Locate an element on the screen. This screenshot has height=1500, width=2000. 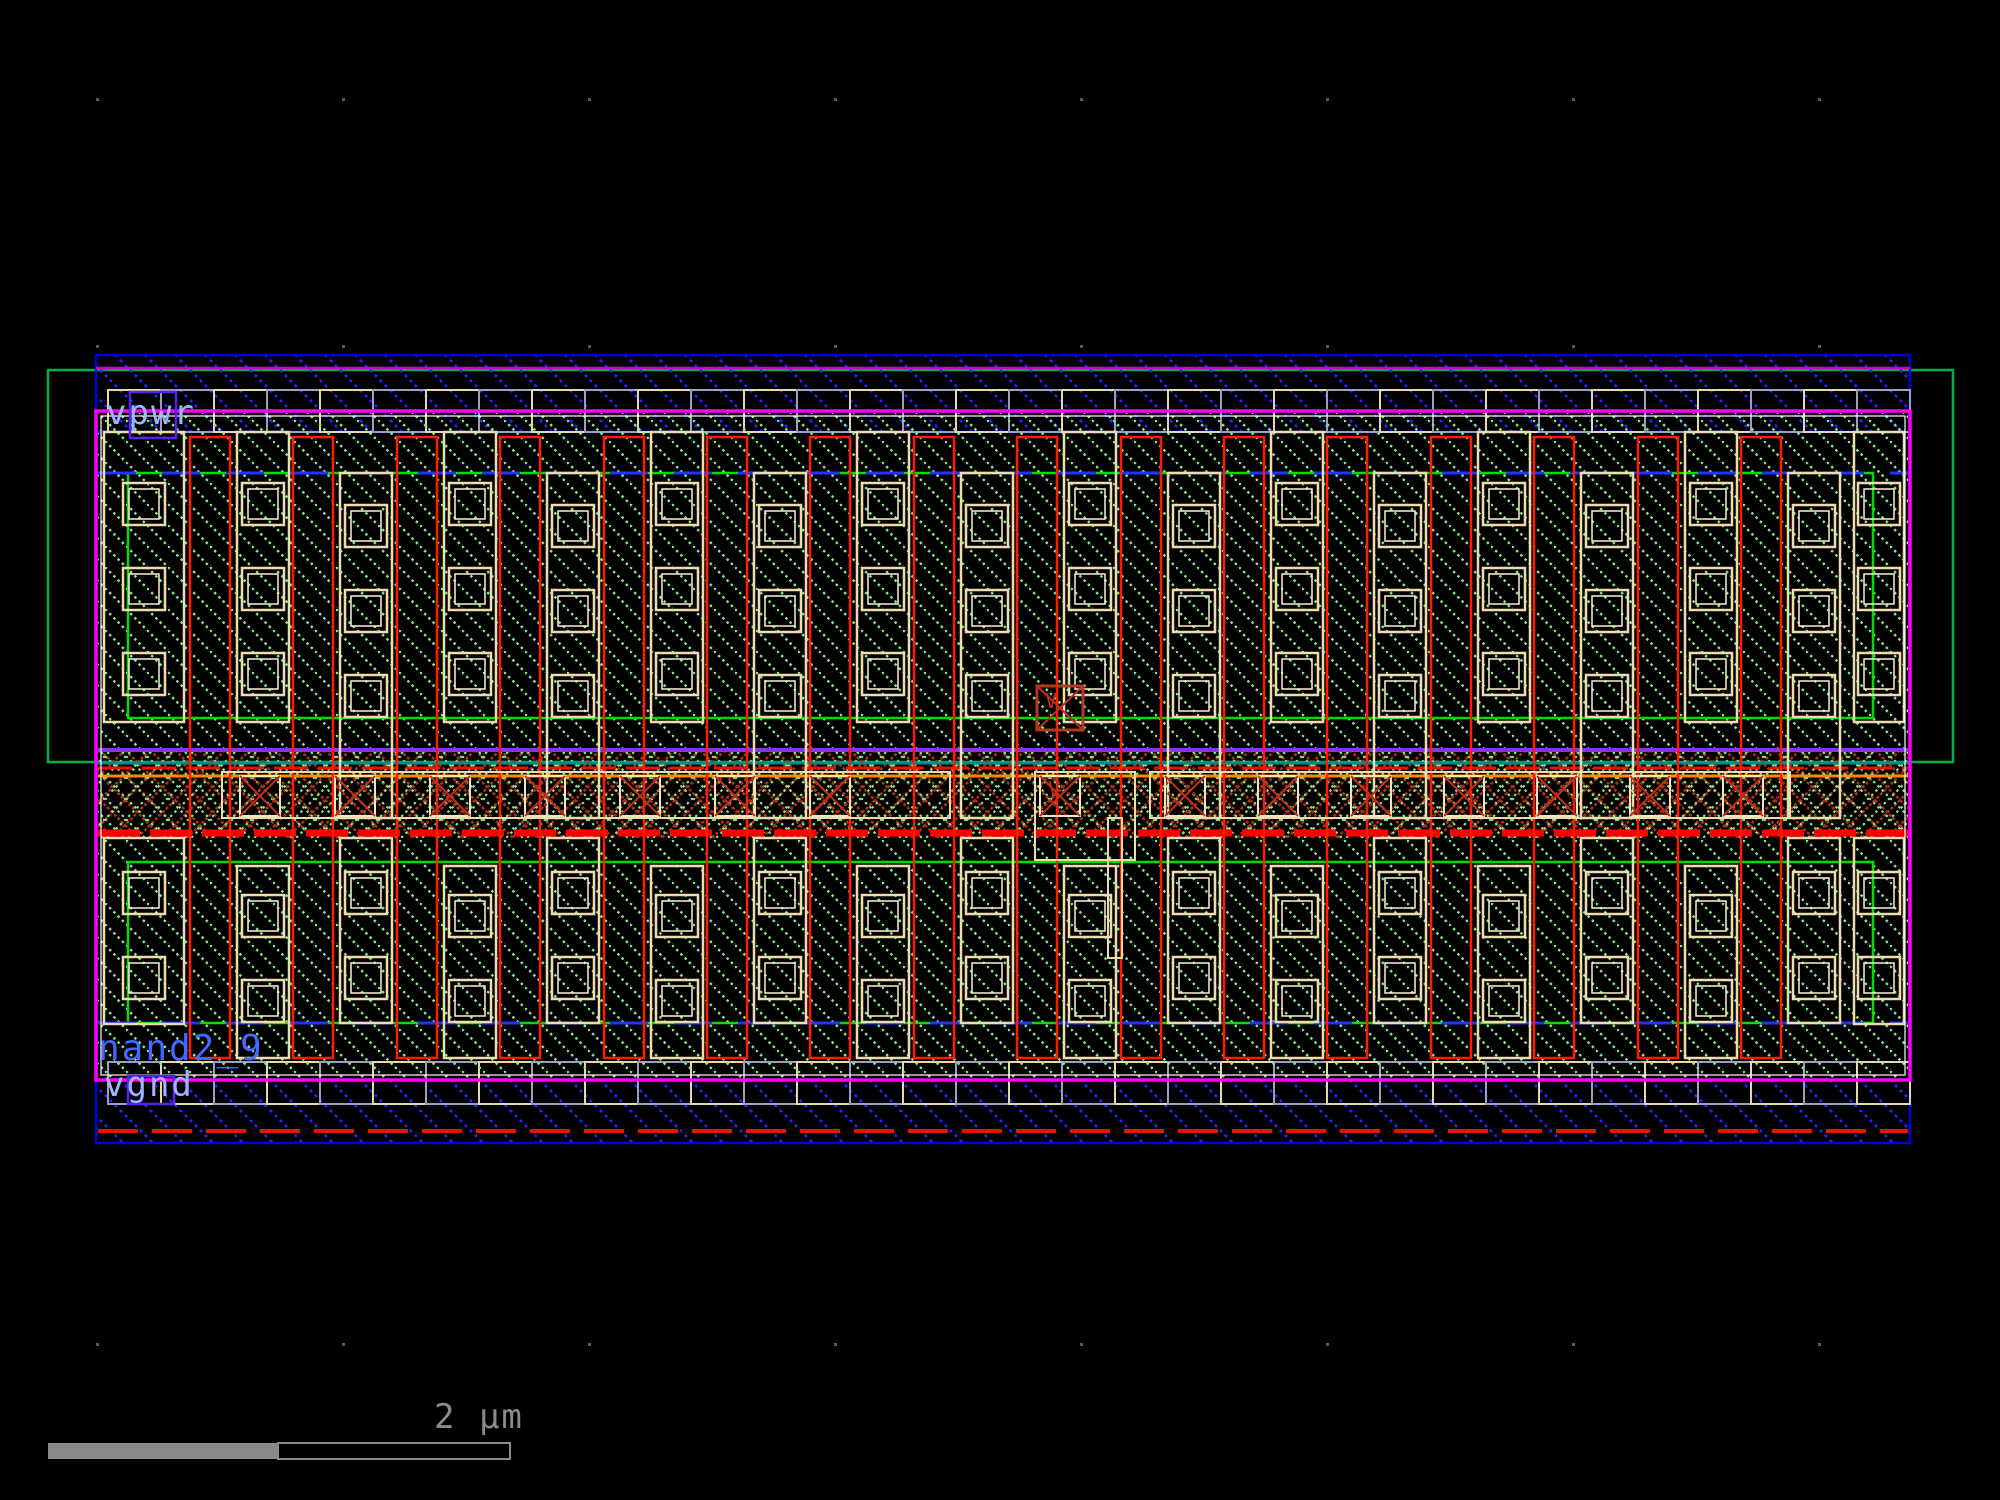
vgnd-metal1-rail is located at coordinates (1003, 1111).